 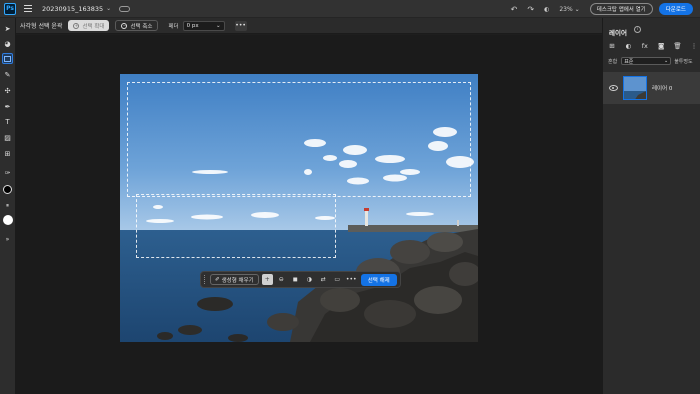 What do you see at coordinates (125, 8) in the screenshot?
I see `cloud-icon` at bounding box center [125, 8].